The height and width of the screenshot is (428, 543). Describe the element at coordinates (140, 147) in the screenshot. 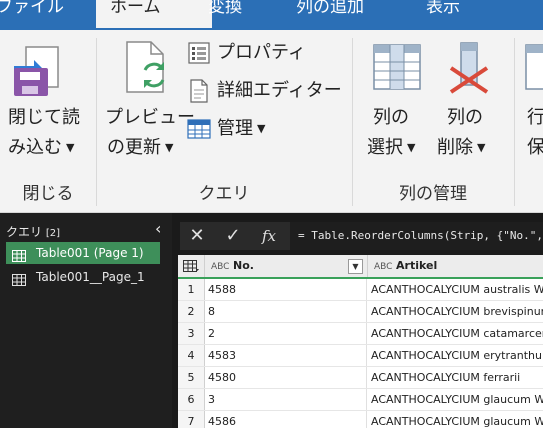

I see `refresh-preview-label-2: の更新 ▼` at that location.